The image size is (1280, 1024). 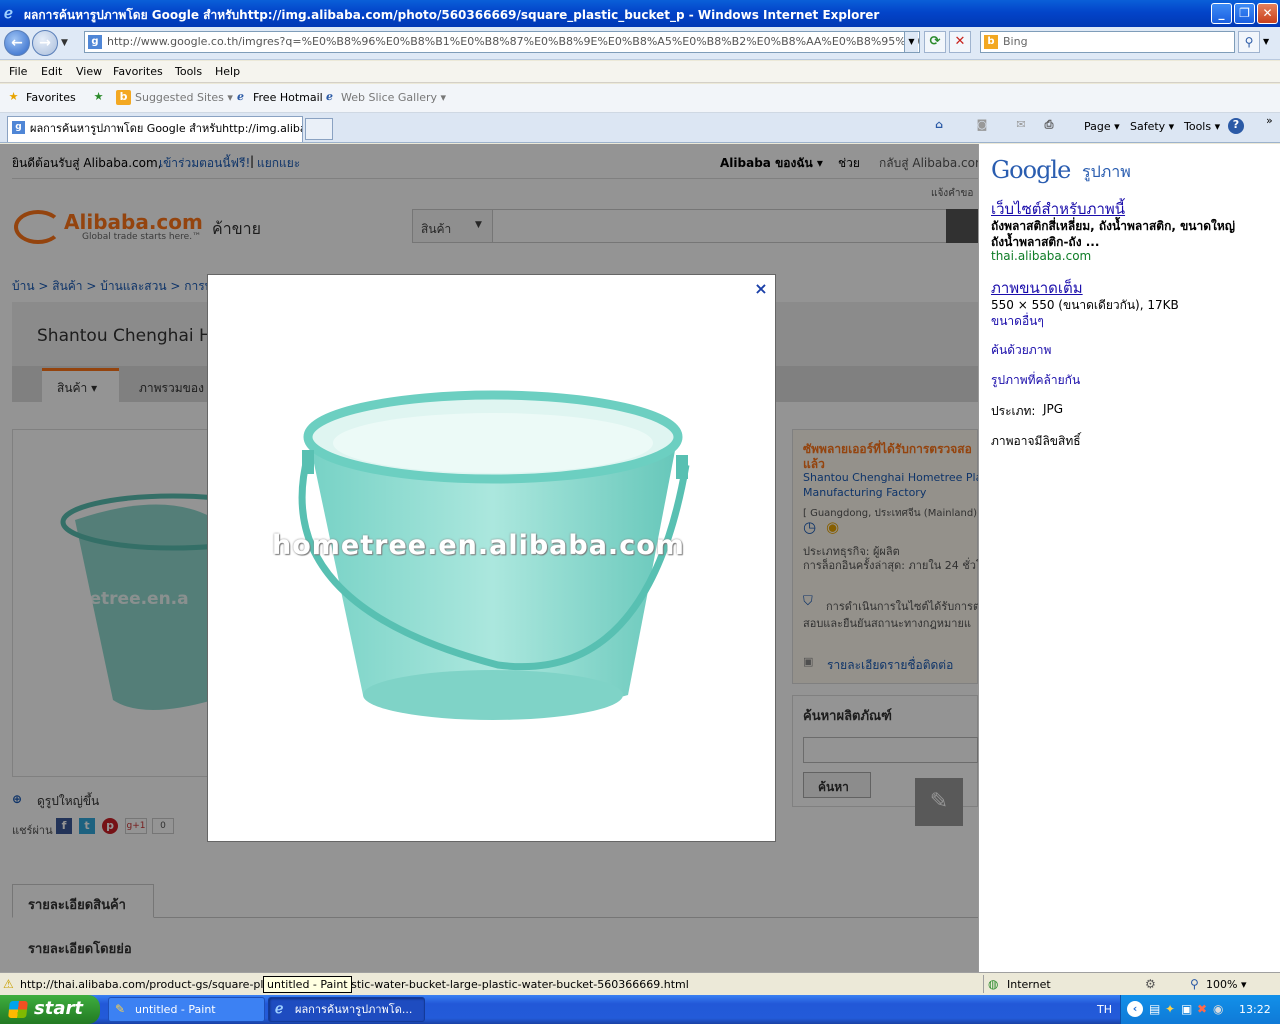 What do you see at coordinates (960, 42) in the screenshot?
I see `stop-button: ✕` at bounding box center [960, 42].